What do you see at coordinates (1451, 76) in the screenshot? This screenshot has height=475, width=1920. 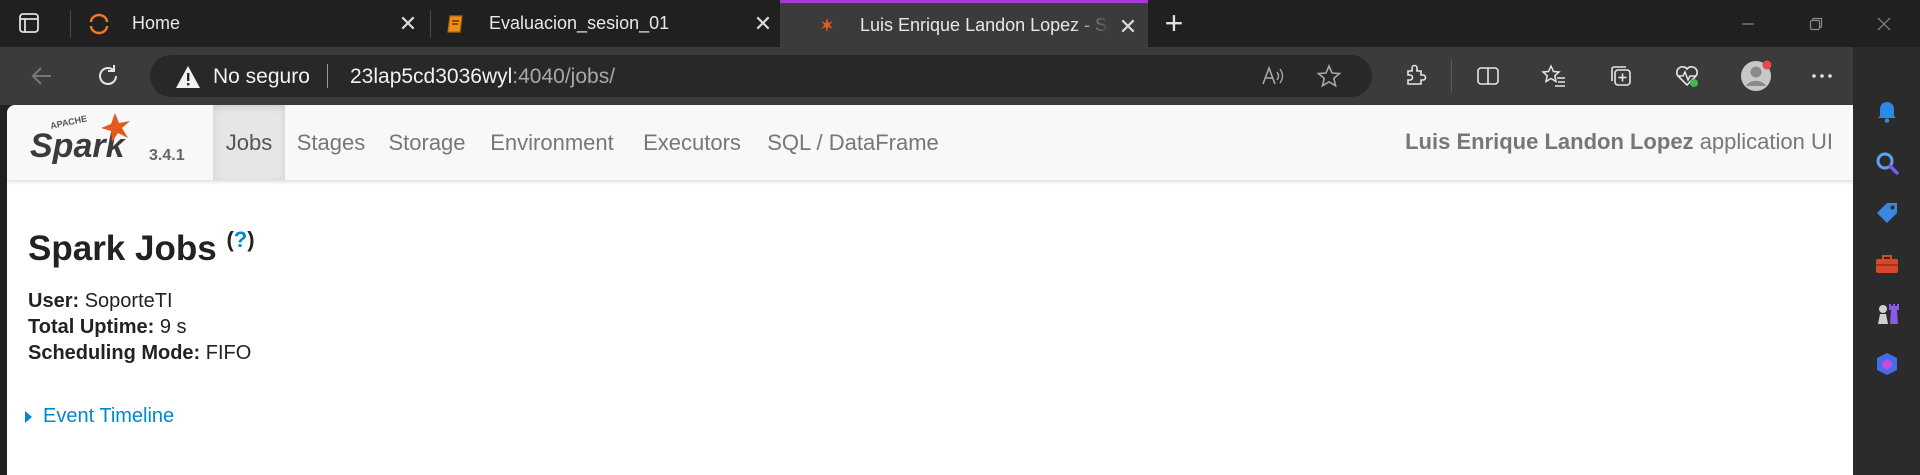 I see `toolbar-separator` at bounding box center [1451, 76].